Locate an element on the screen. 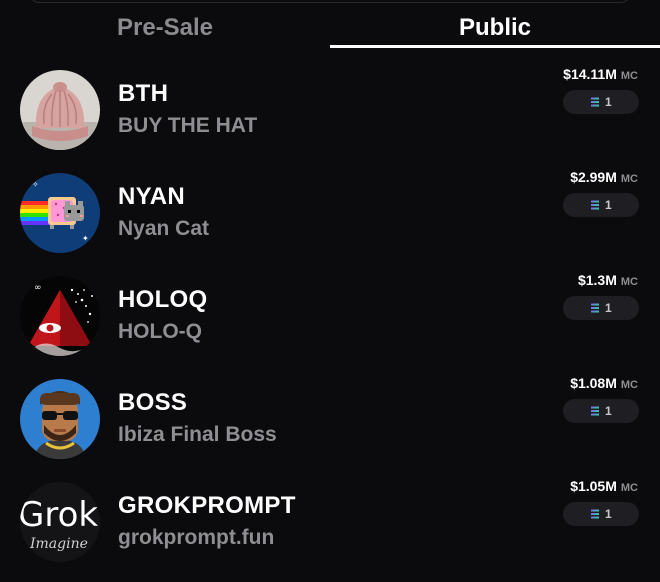  market-cap: $2.99M MC is located at coordinates (604, 177).